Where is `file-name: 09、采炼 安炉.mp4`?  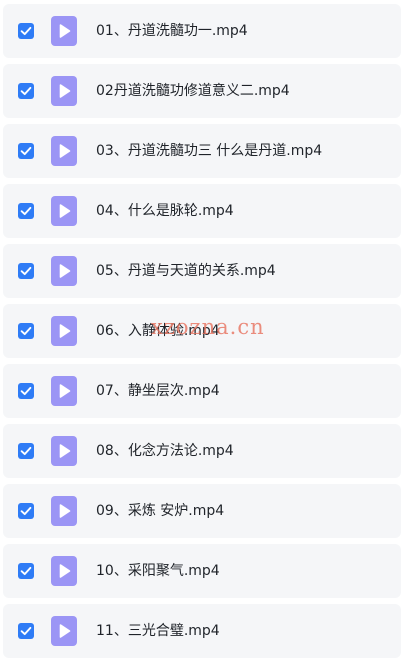 file-name: 09、采炼 安炉.mp4 is located at coordinates (160, 511).